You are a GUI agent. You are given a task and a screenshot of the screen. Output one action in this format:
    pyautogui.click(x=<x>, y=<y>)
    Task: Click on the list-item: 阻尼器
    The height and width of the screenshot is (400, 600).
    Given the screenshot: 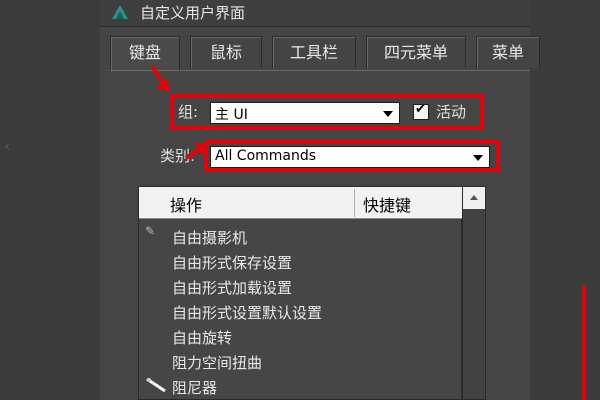 What is the action you would take?
    pyautogui.click(x=194, y=387)
    